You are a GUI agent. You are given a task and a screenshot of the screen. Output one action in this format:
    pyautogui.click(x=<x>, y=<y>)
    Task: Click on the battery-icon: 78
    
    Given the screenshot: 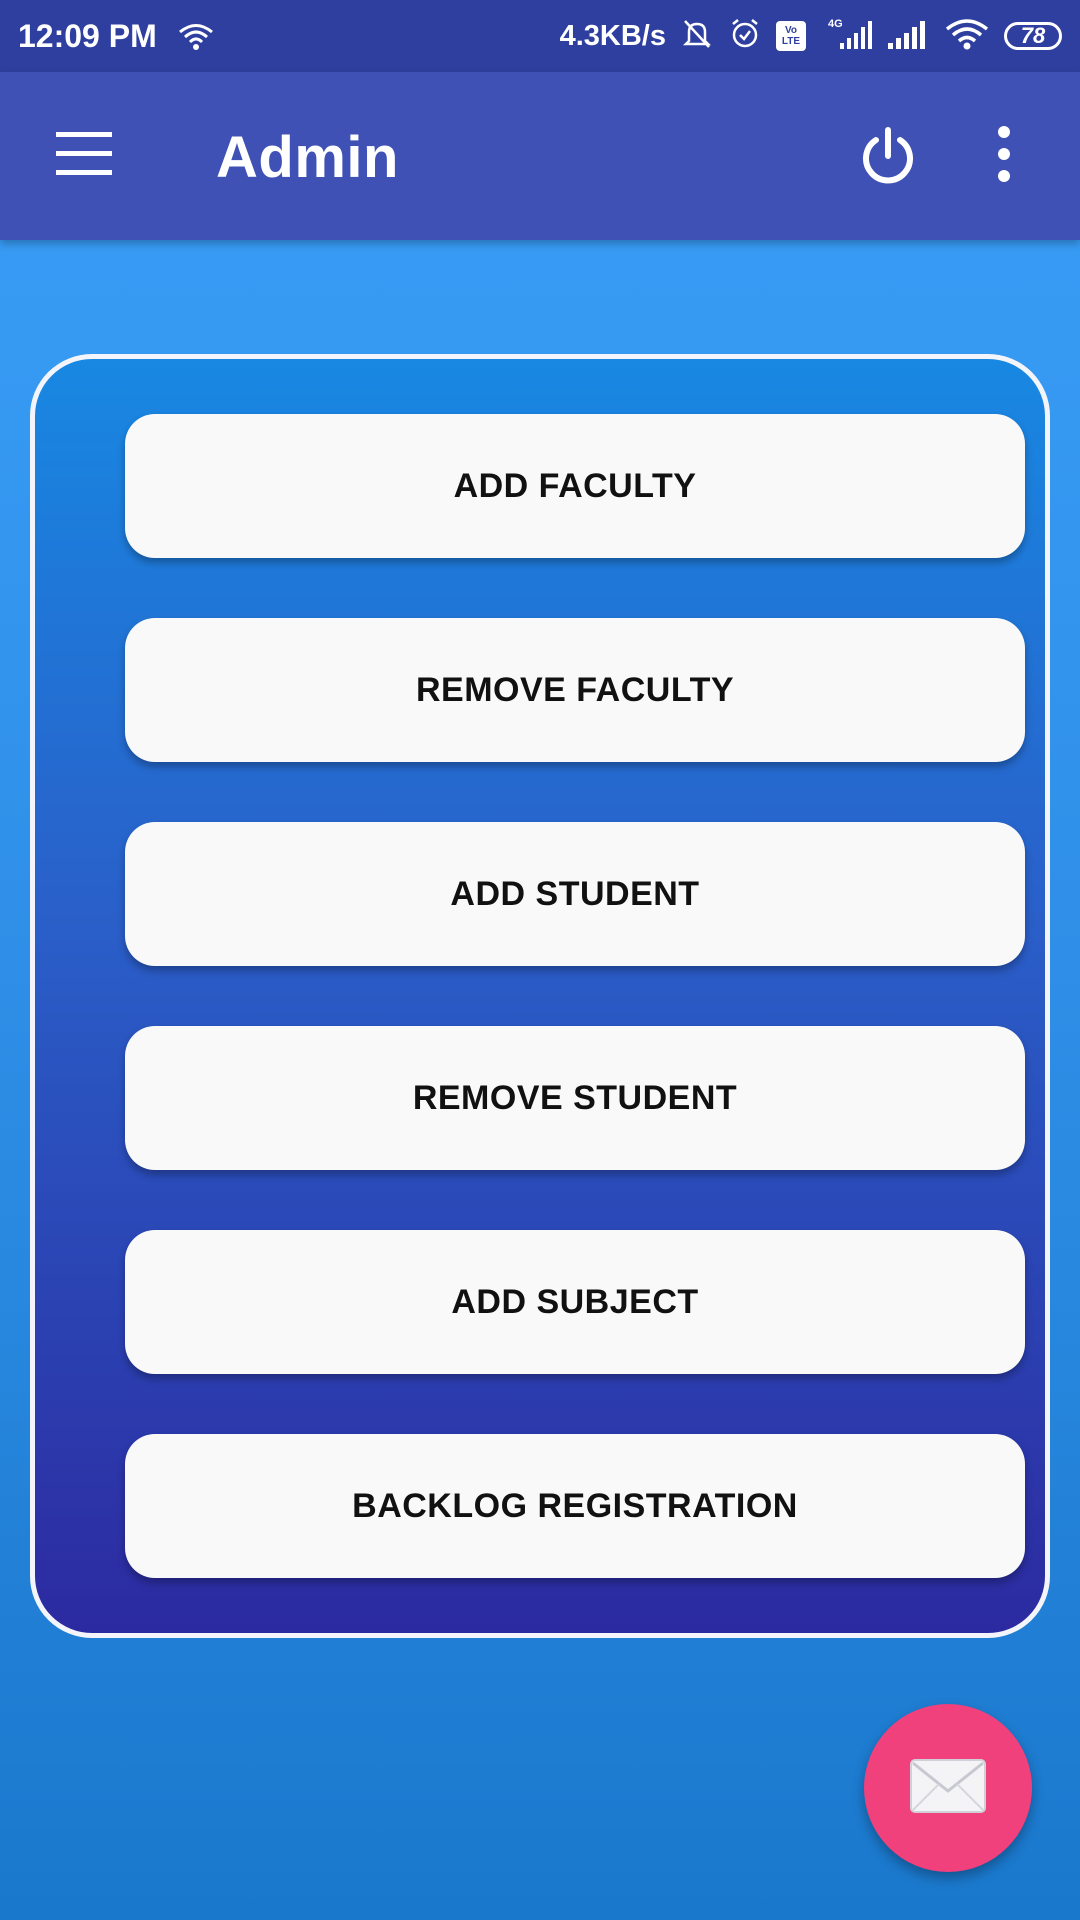 What is the action you would take?
    pyautogui.click(x=1033, y=36)
    